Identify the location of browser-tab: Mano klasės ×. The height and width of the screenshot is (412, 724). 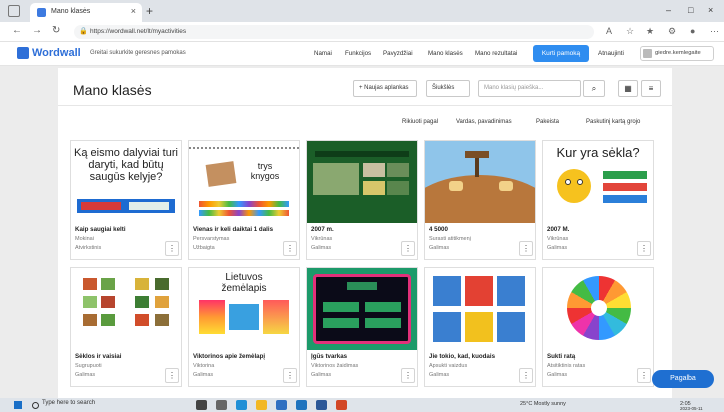
(86, 12).